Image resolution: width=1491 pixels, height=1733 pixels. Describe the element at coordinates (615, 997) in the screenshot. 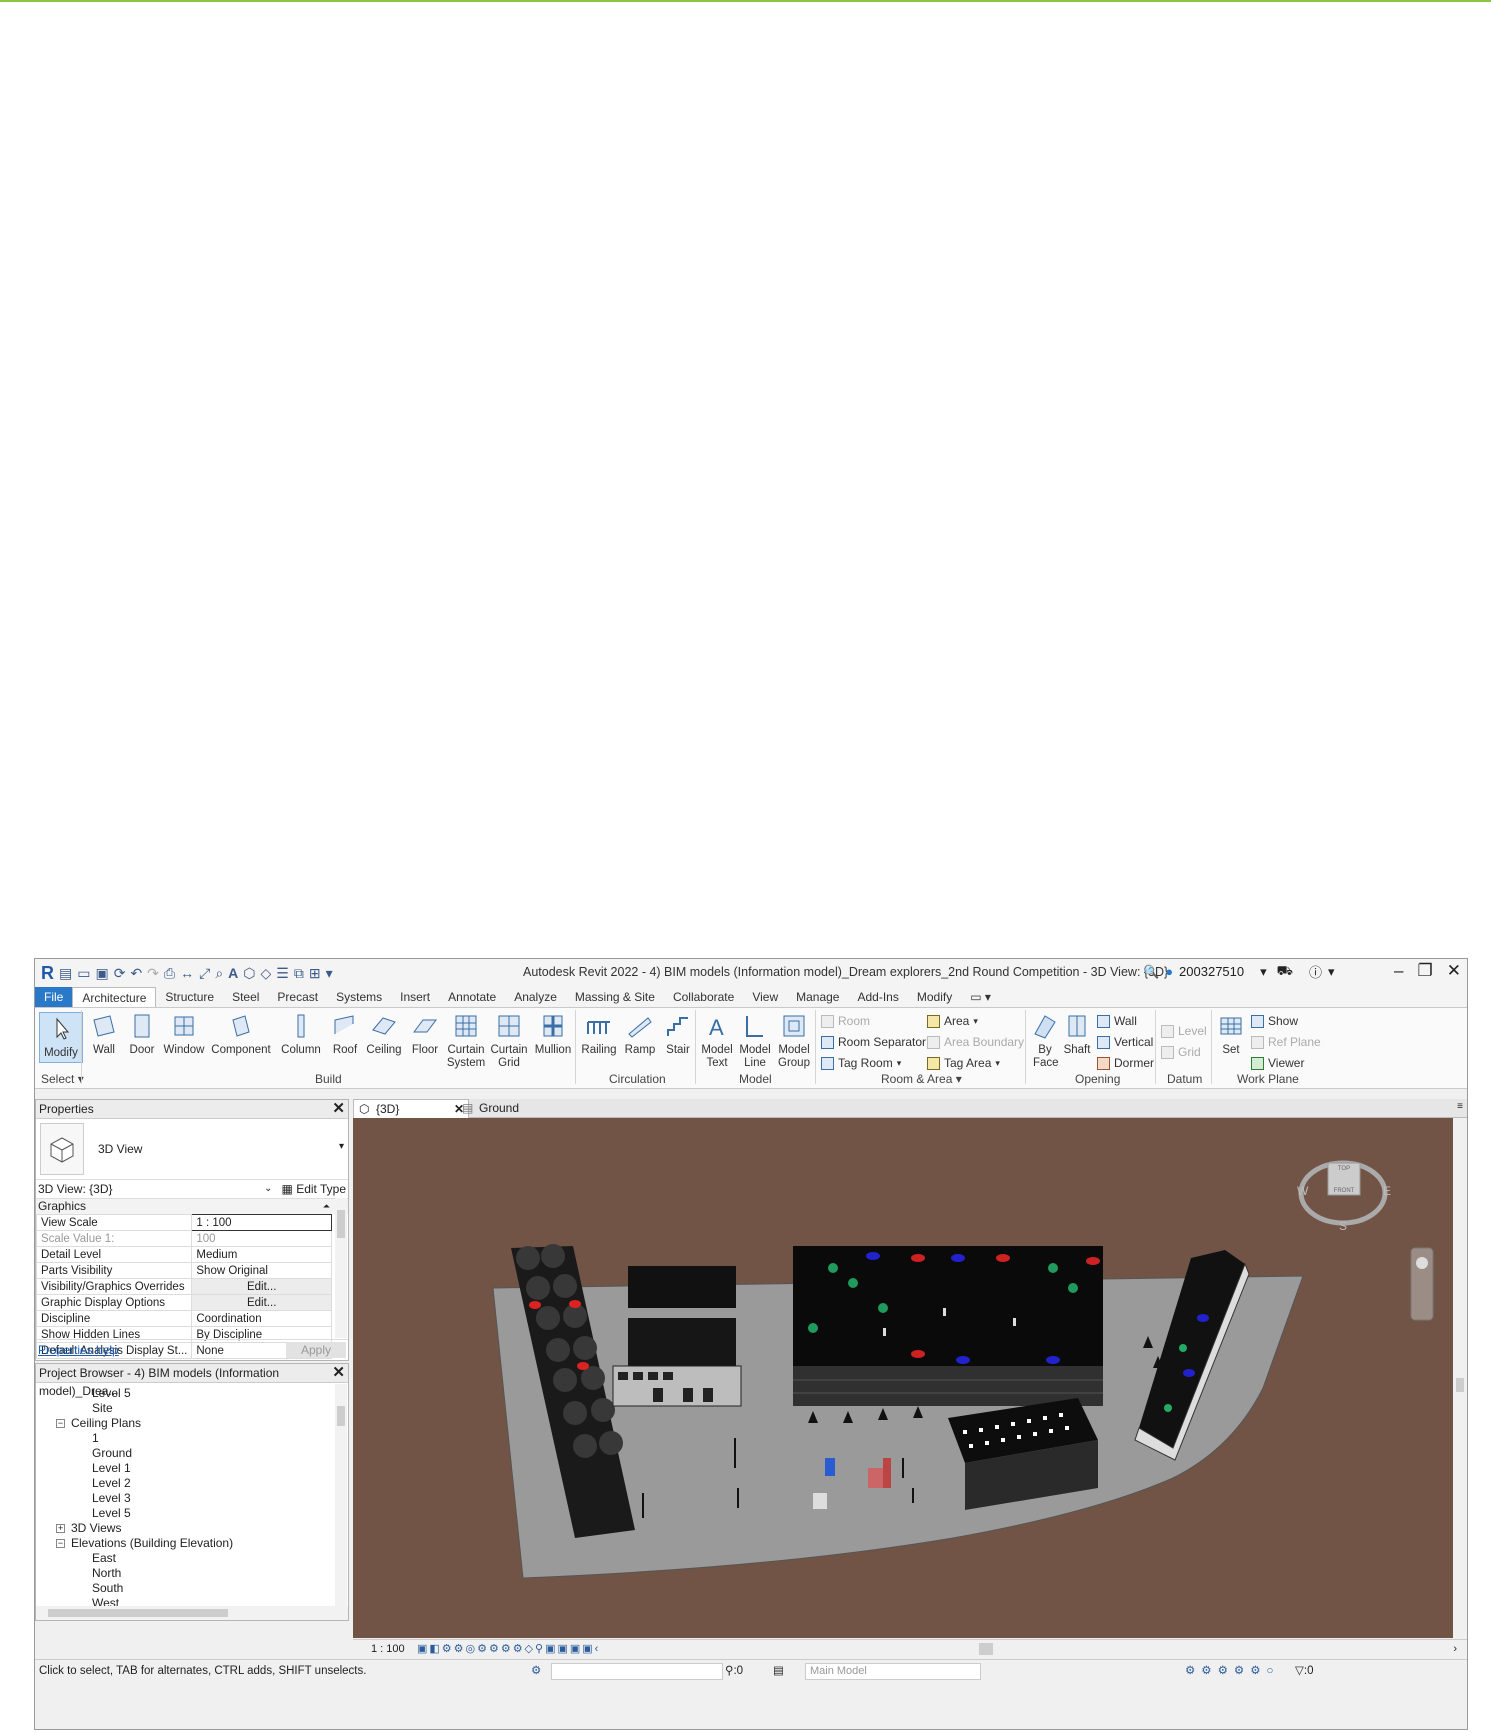

I see `tab-massing-site: Massing & Site` at that location.